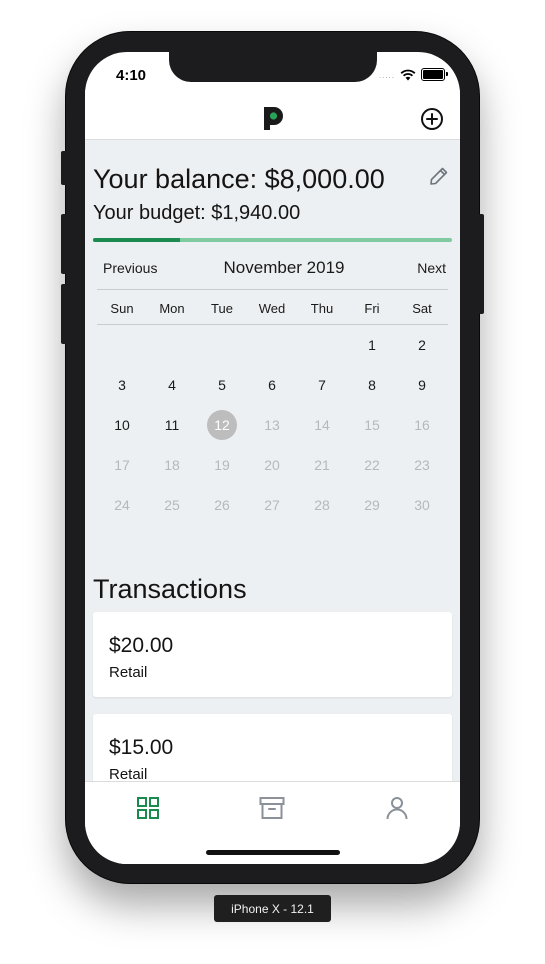  Describe the element at coordinates (372, 345) in the screenshot. I see `calendar-day: 1` at that location.